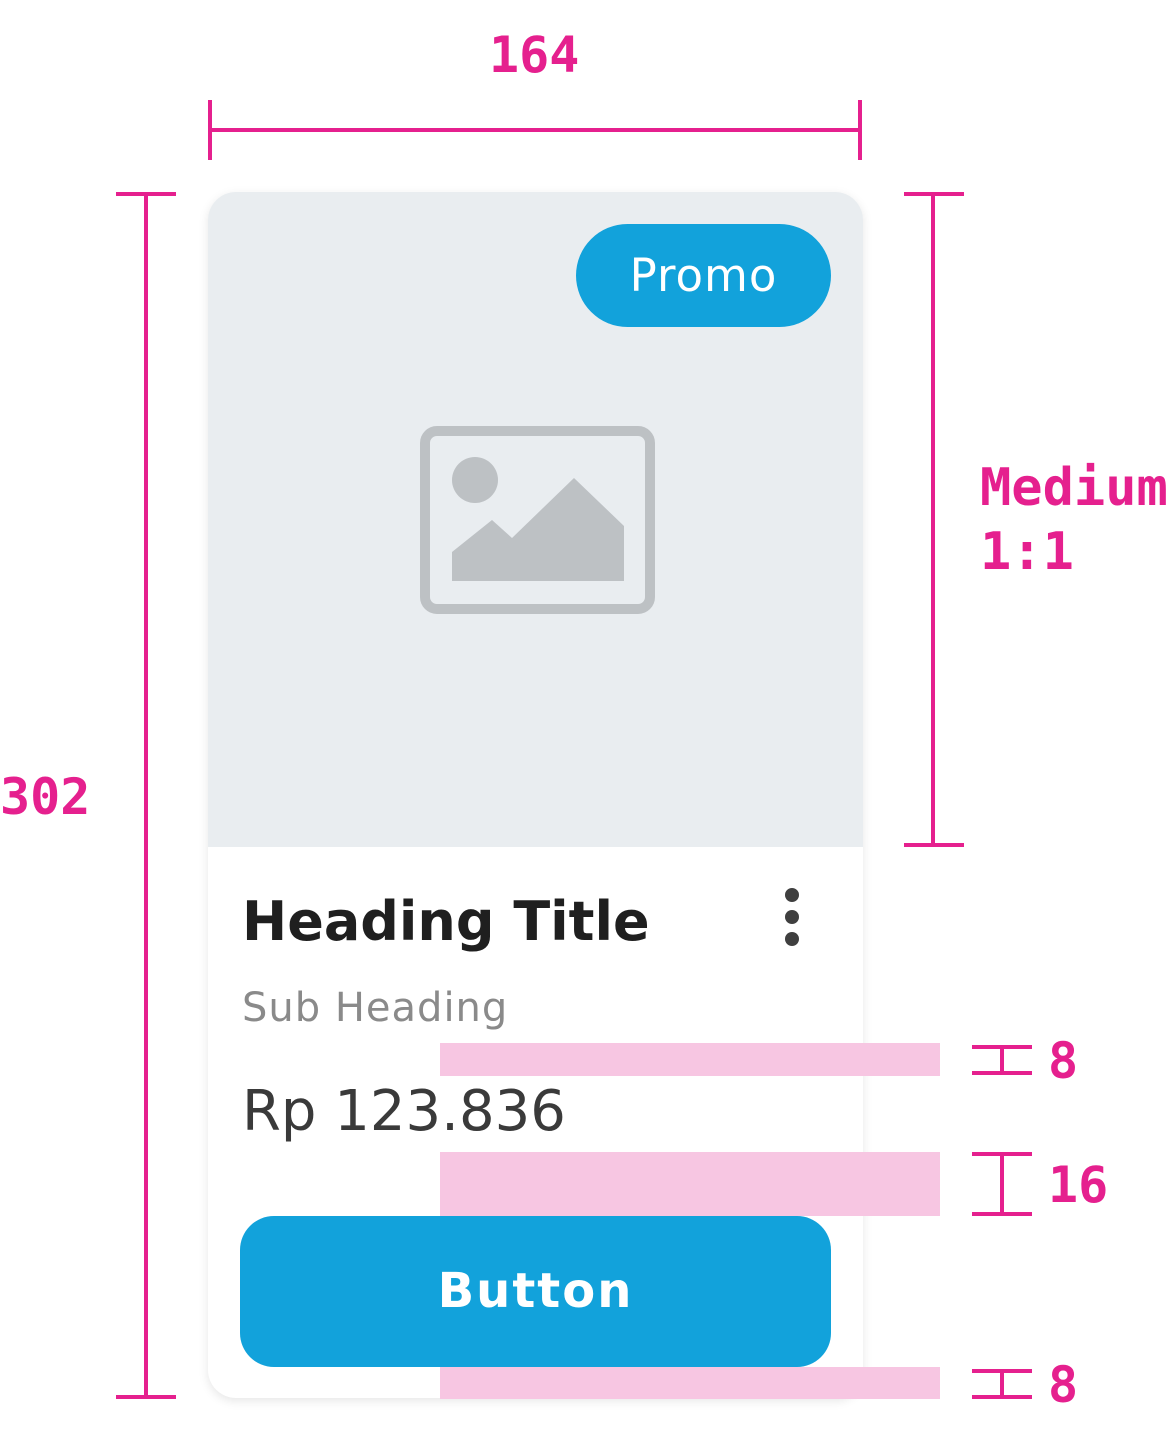  Describe the element at coordinates (1002, 1384) in the screenshot. I see `spacing-marker-8-bottom-stem` at that location.